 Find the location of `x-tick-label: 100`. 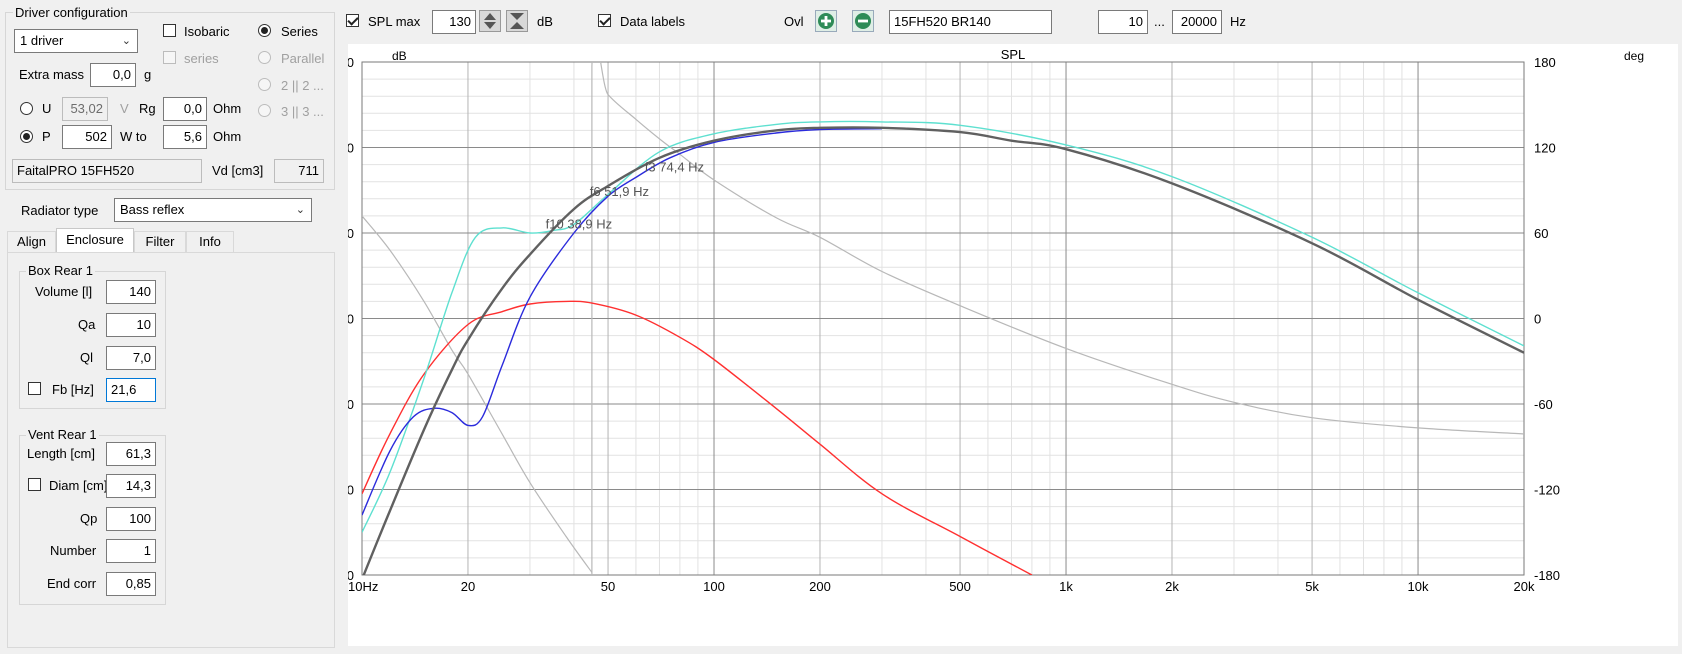

x-tick-label: 100 is located at coordinates (714, 586).